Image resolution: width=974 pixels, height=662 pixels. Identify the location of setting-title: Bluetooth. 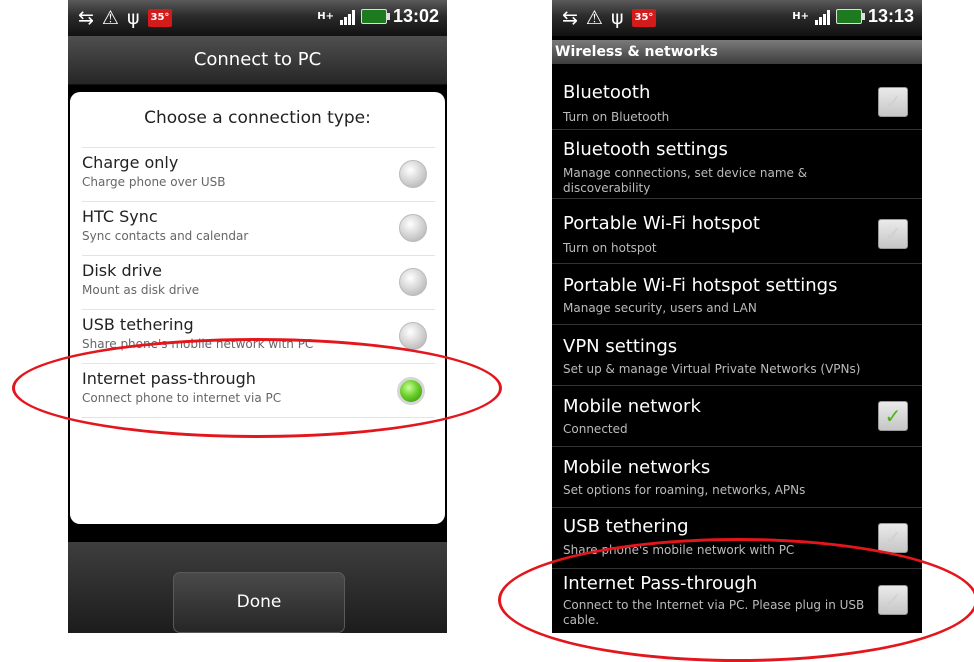
(607, 92).